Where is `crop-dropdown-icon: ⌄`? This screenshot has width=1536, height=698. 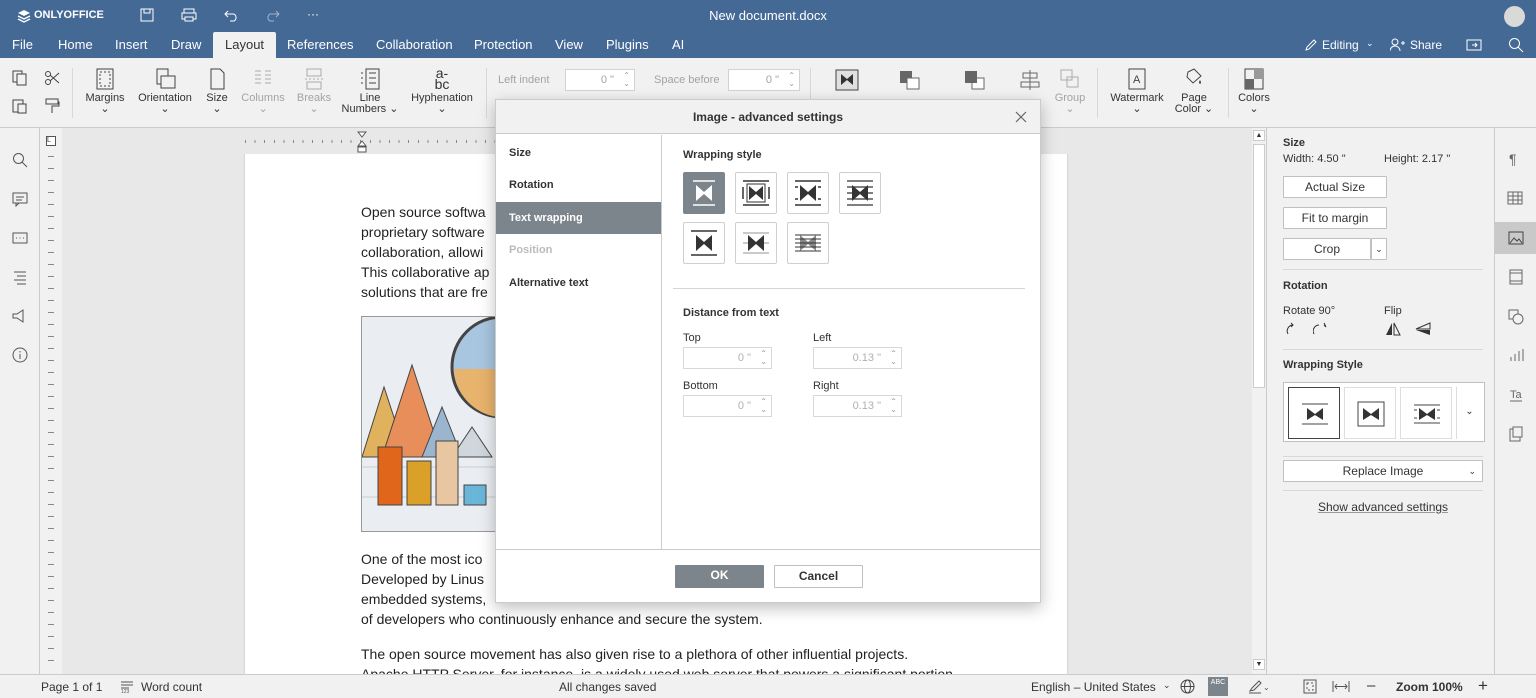 crop-dropdown-icon: ⌄ is located at coordinates (1379, 249).